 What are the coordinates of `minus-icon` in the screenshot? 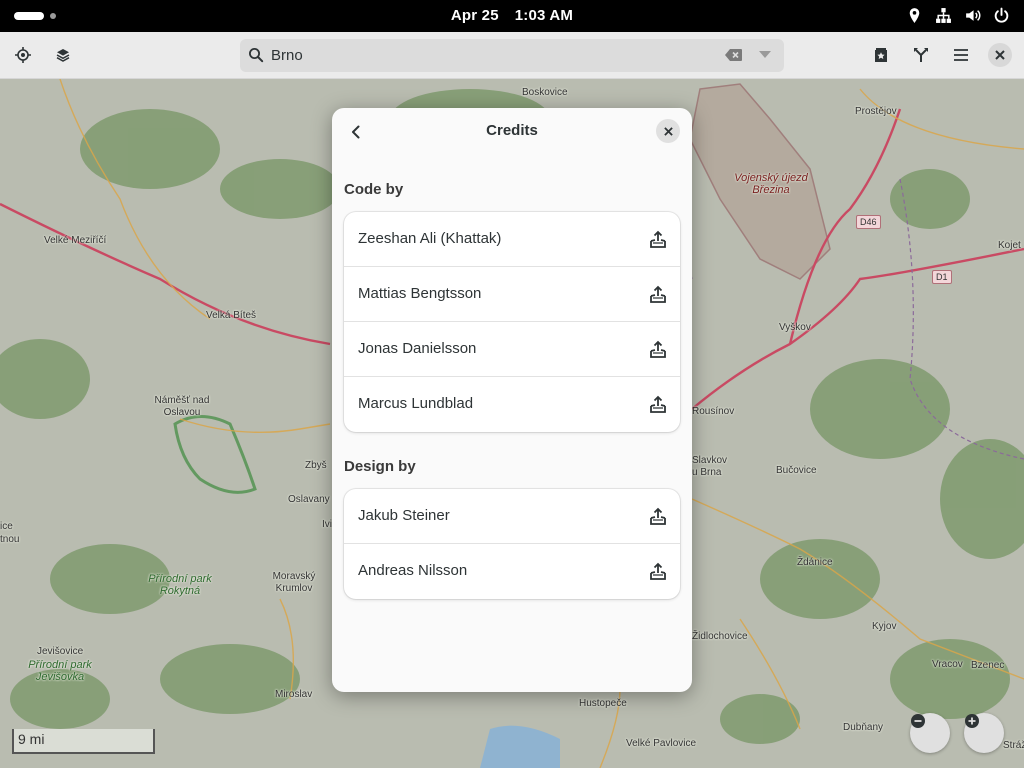 It's located at (918, 721).